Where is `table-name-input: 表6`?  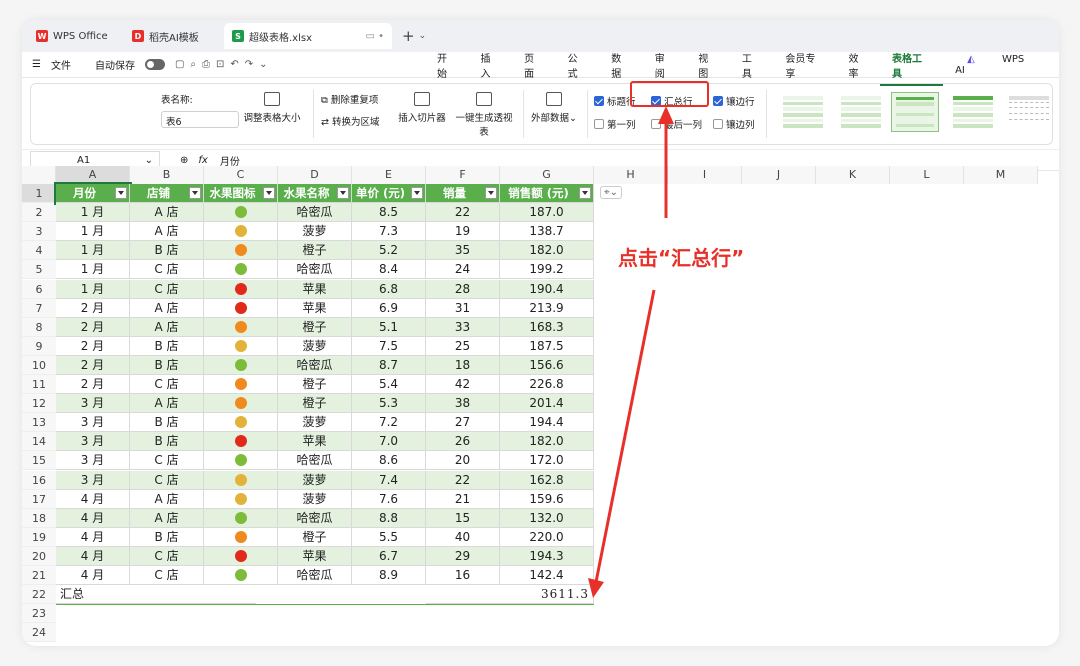
table-name-input: 表6 is located at coordinates (200, 119).